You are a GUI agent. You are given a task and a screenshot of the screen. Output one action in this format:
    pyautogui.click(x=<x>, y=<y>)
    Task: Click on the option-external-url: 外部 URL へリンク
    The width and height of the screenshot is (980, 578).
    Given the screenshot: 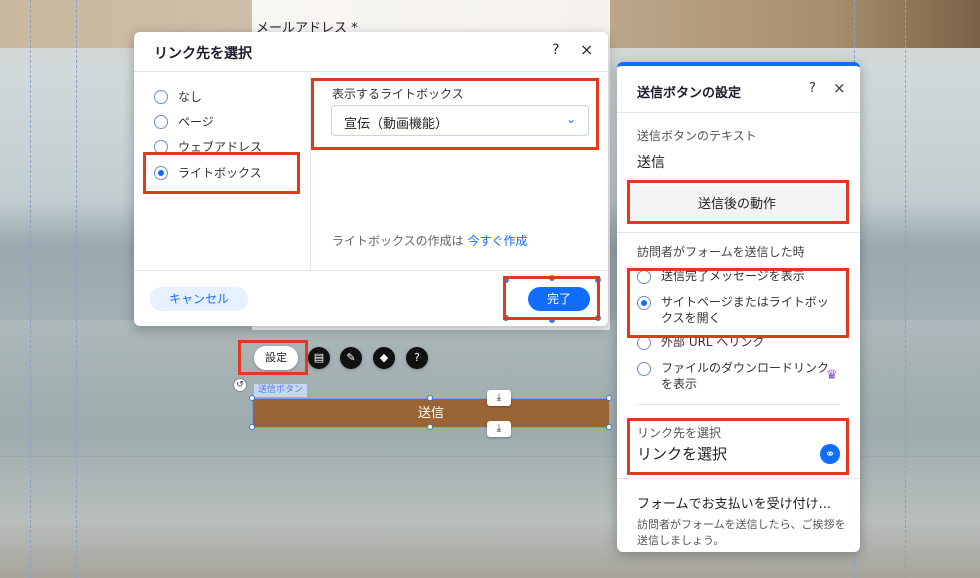 What is the action you would take?
    pyautogui.click(x=738, y=342)
    